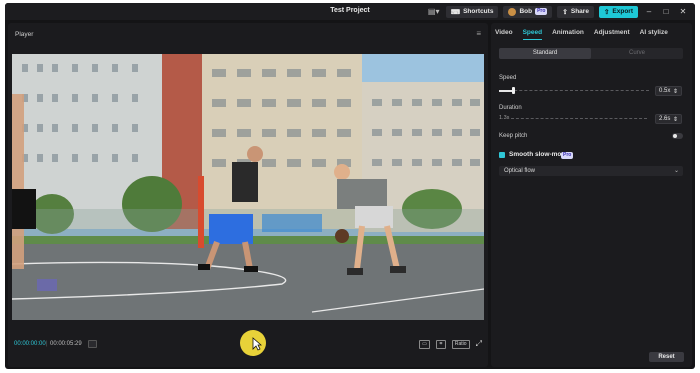 This screenshot has width=700, height=373. I want to click on export-icon: ⇧, so click(606, 12).